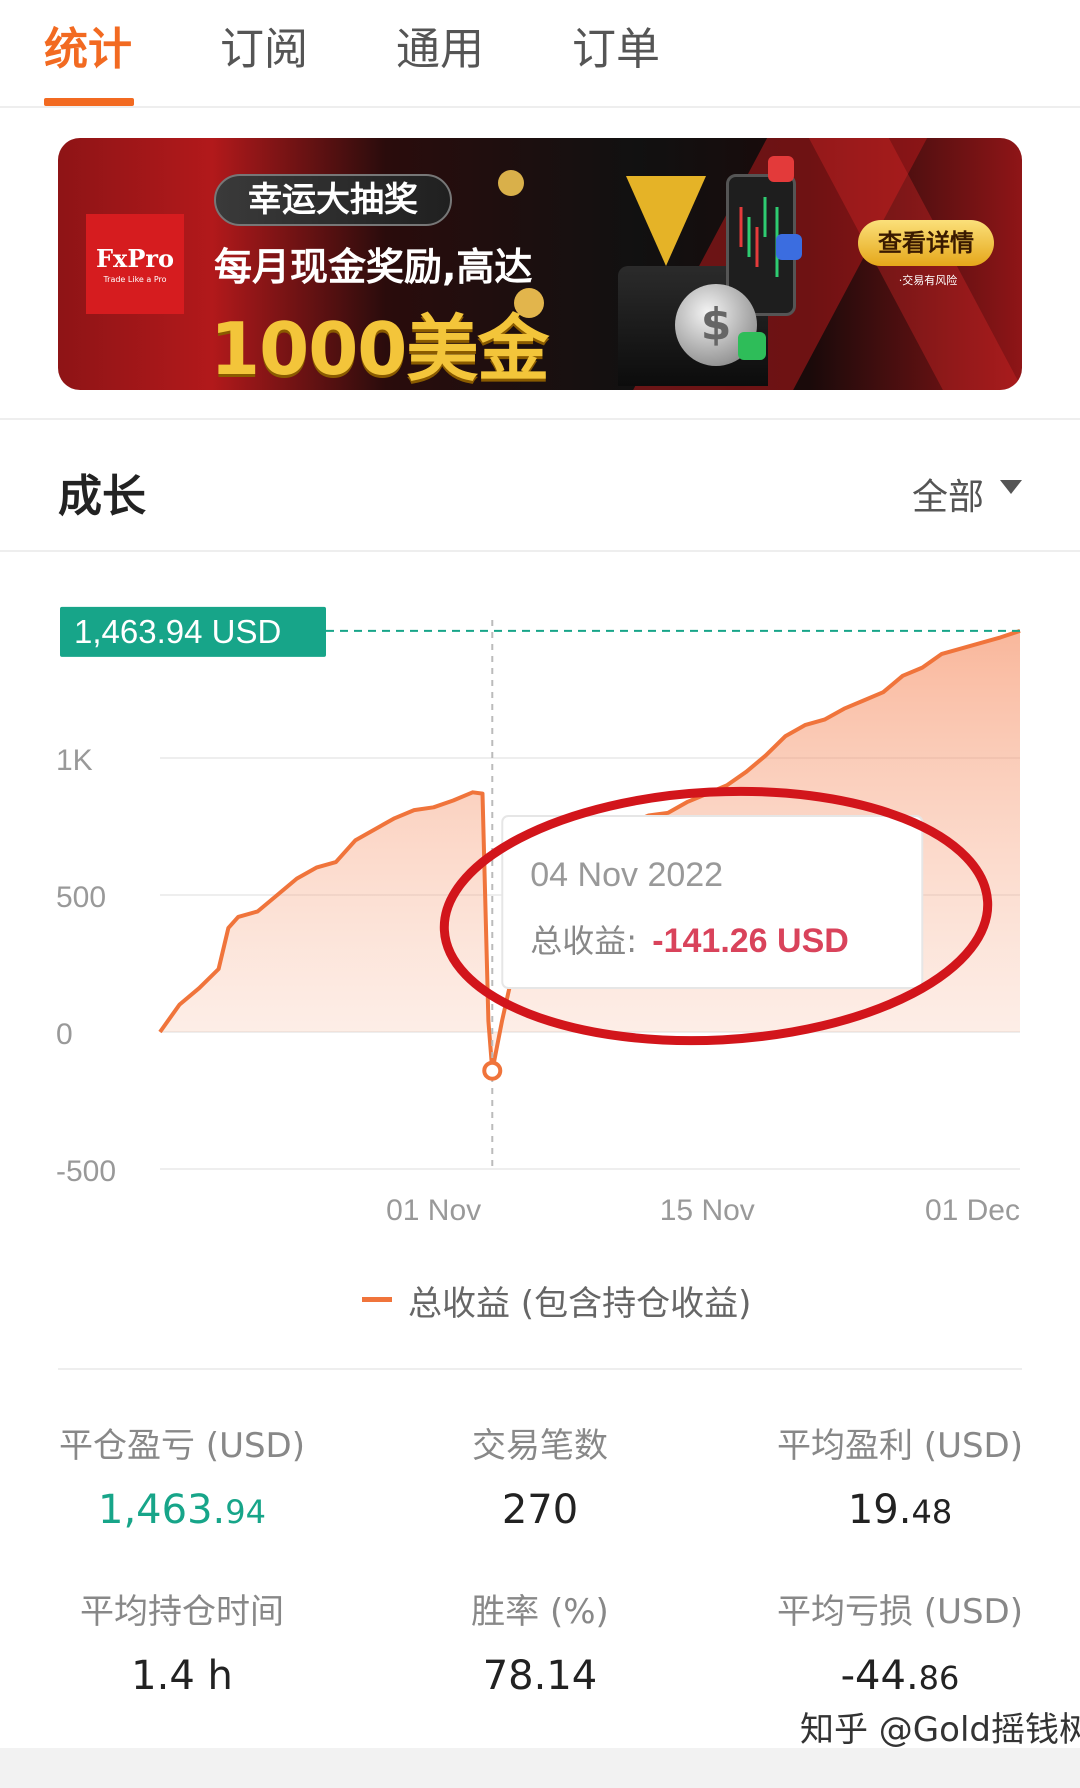 Image resolution: width=1080 pixels, height=1788 pixels. Describe the element at coordinates (177, 631) in the screenshot. I see `current-value-label: 1,463.94 USD` at that location.